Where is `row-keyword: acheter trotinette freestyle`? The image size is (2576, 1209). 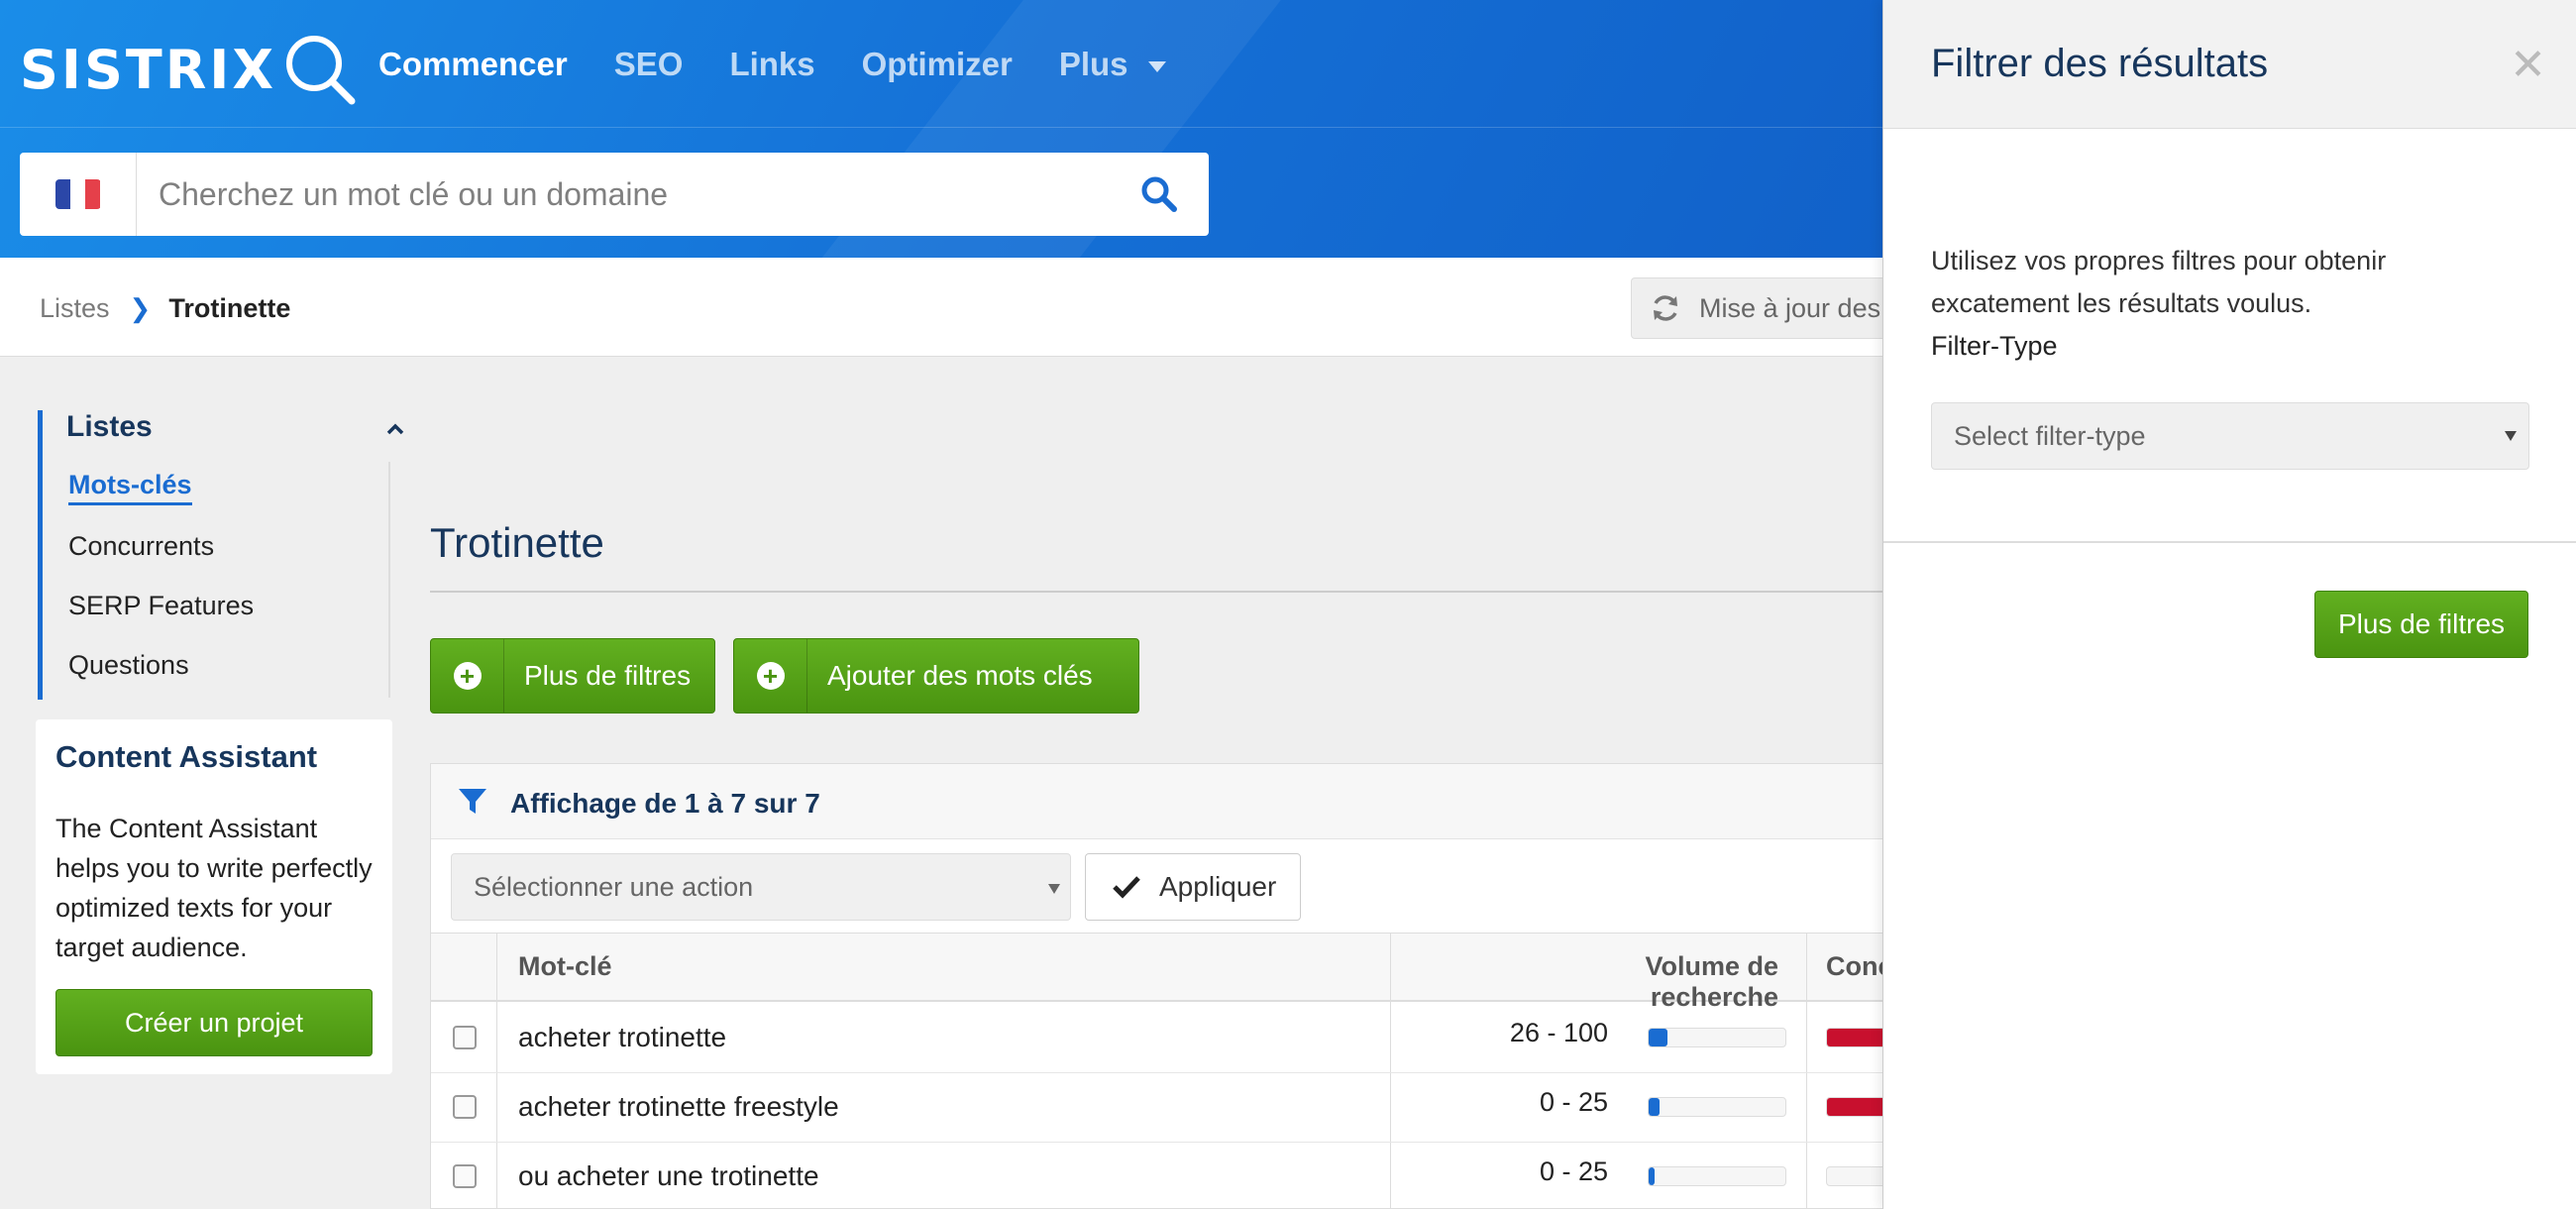 row-keyword: acheter trotinette freestyle is located at coordinates (679, 1107).